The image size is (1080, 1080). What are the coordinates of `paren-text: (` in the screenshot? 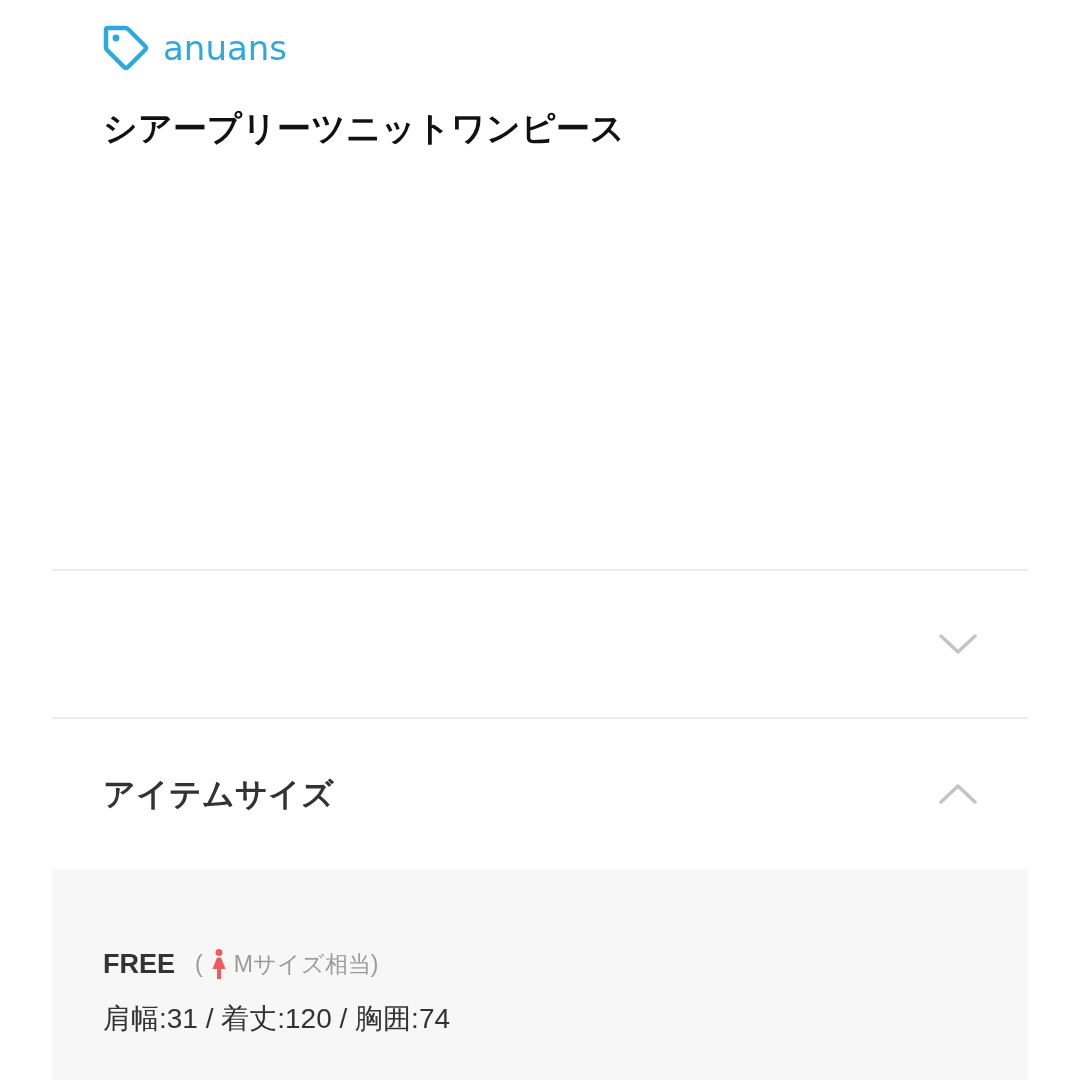 It's located at (199, 964).